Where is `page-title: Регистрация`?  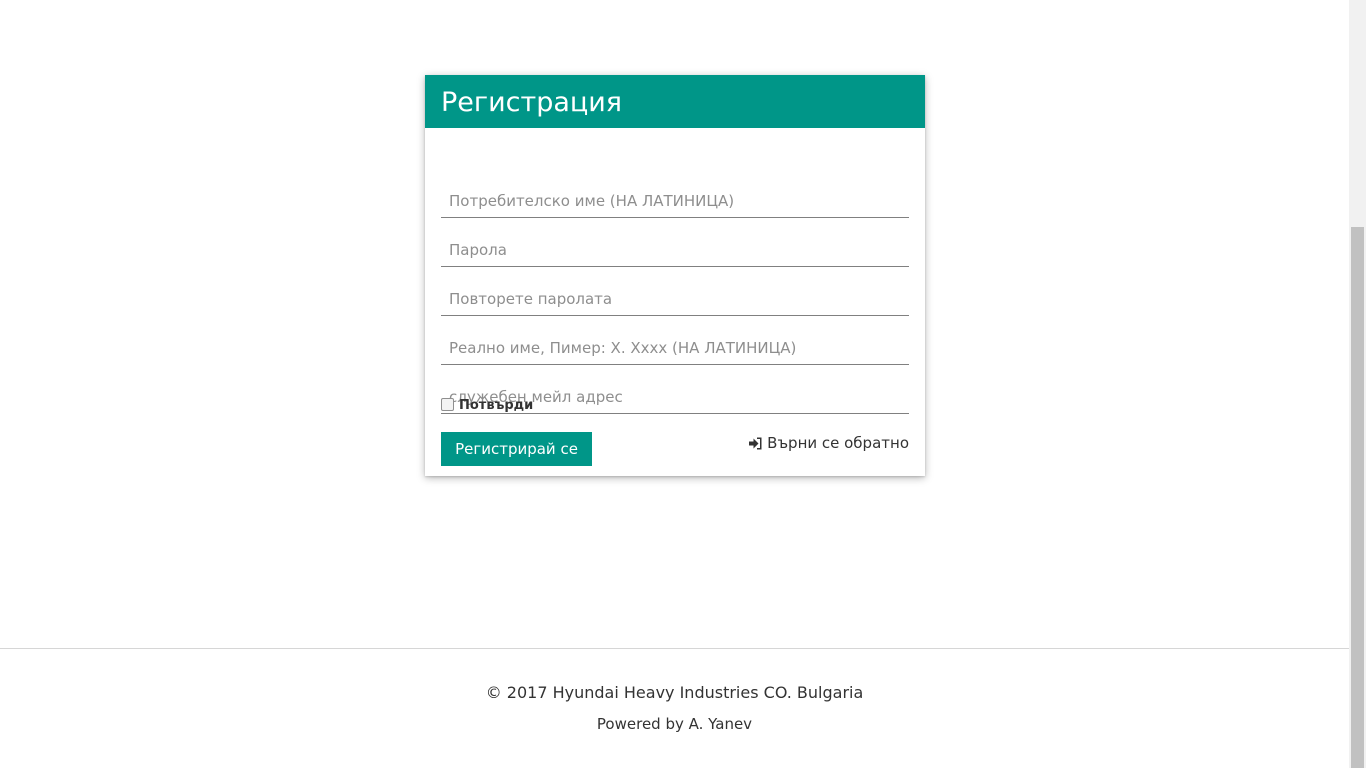
page-title: Регистрация is located at coordinates (532, 102).